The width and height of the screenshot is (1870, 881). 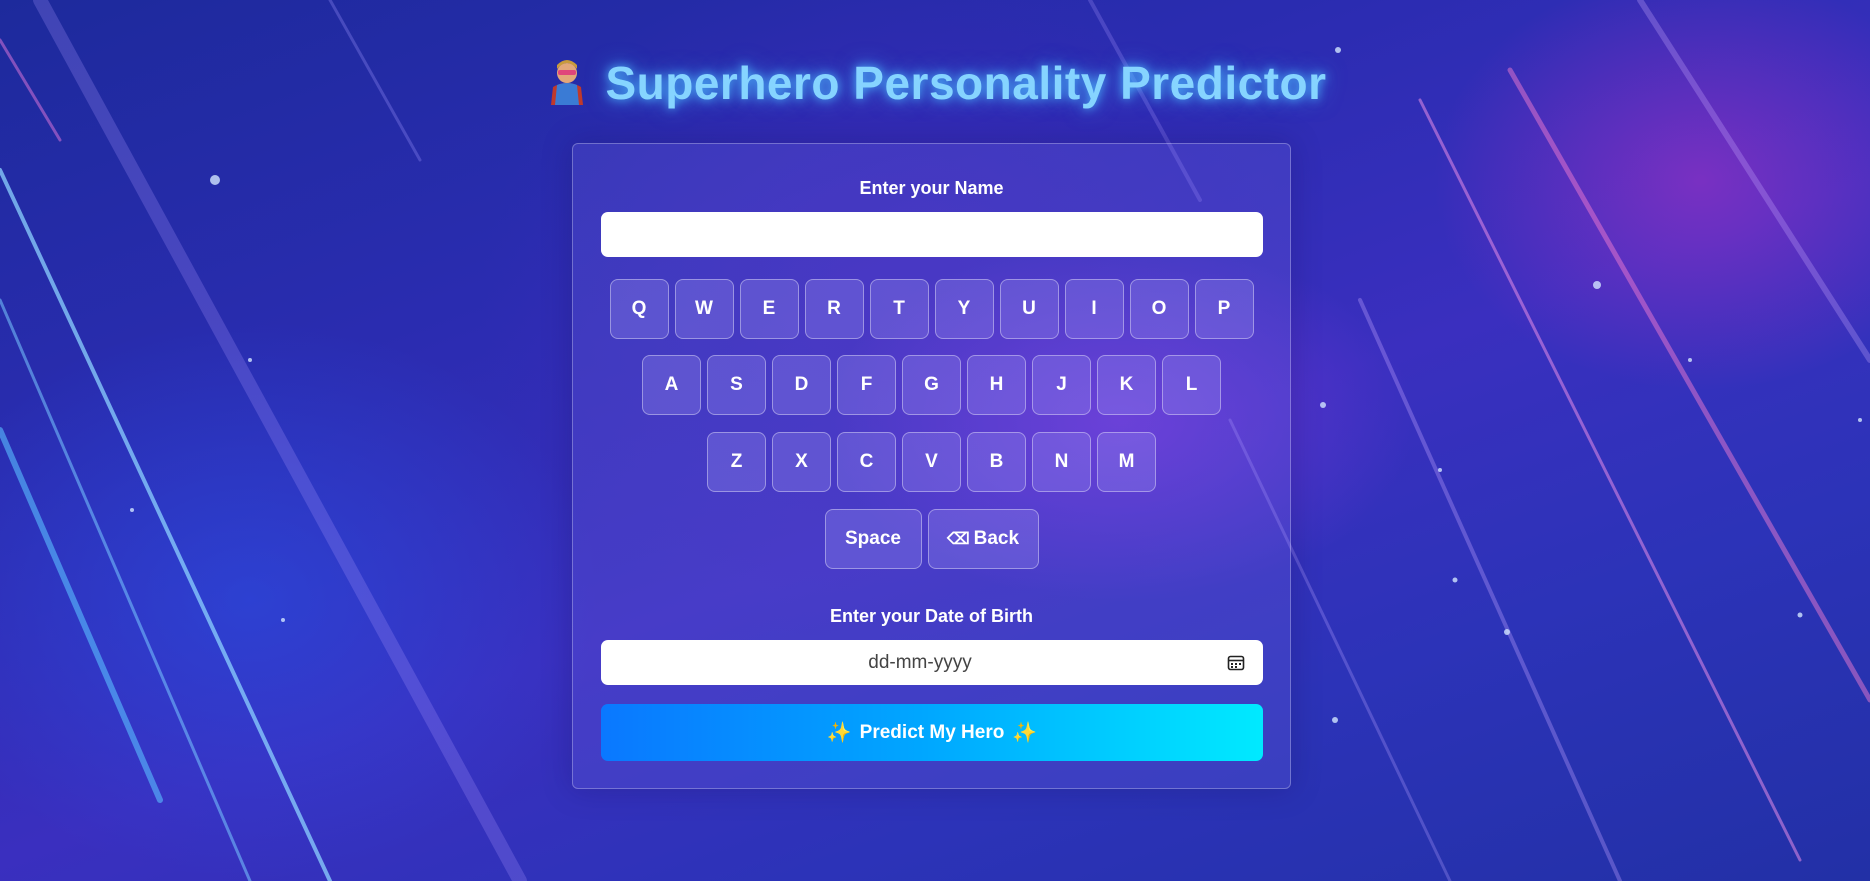 I want to click on key-w: W, so click(x=704, y=309).